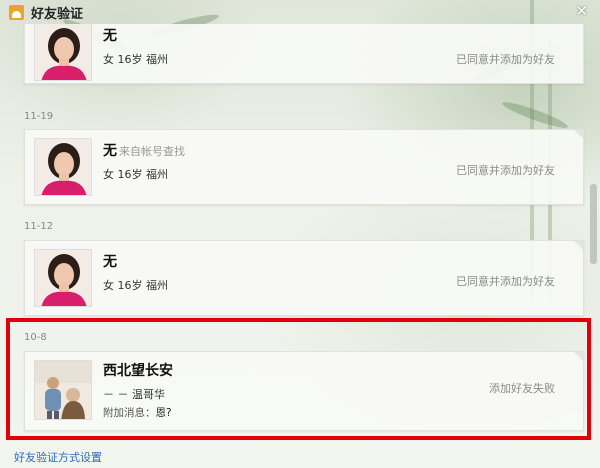  What do you see at coordinates (581, 11) in the screenshot?
I see `close-icon: ✕` at bounding box center [581, 11].